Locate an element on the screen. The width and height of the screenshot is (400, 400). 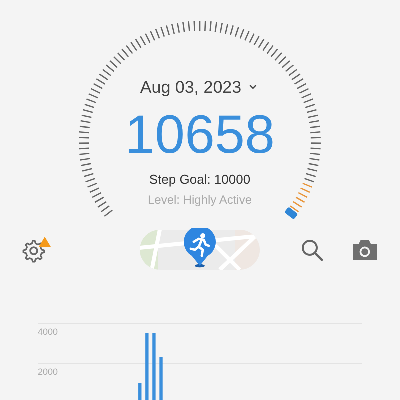
camera-icon is located at coordinates (365, 250).